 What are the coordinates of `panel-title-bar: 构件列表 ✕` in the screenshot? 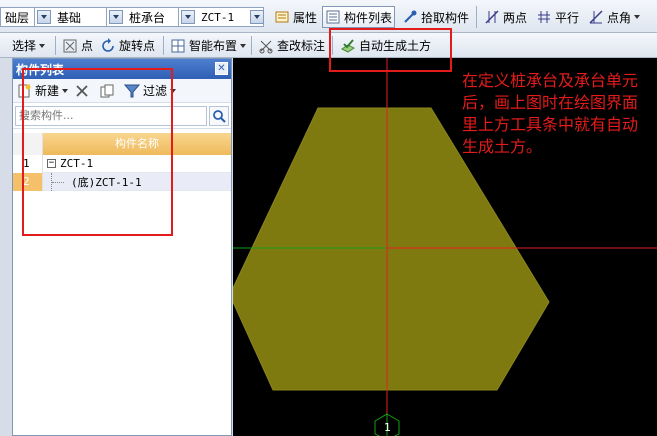 It's located at (122, 69).